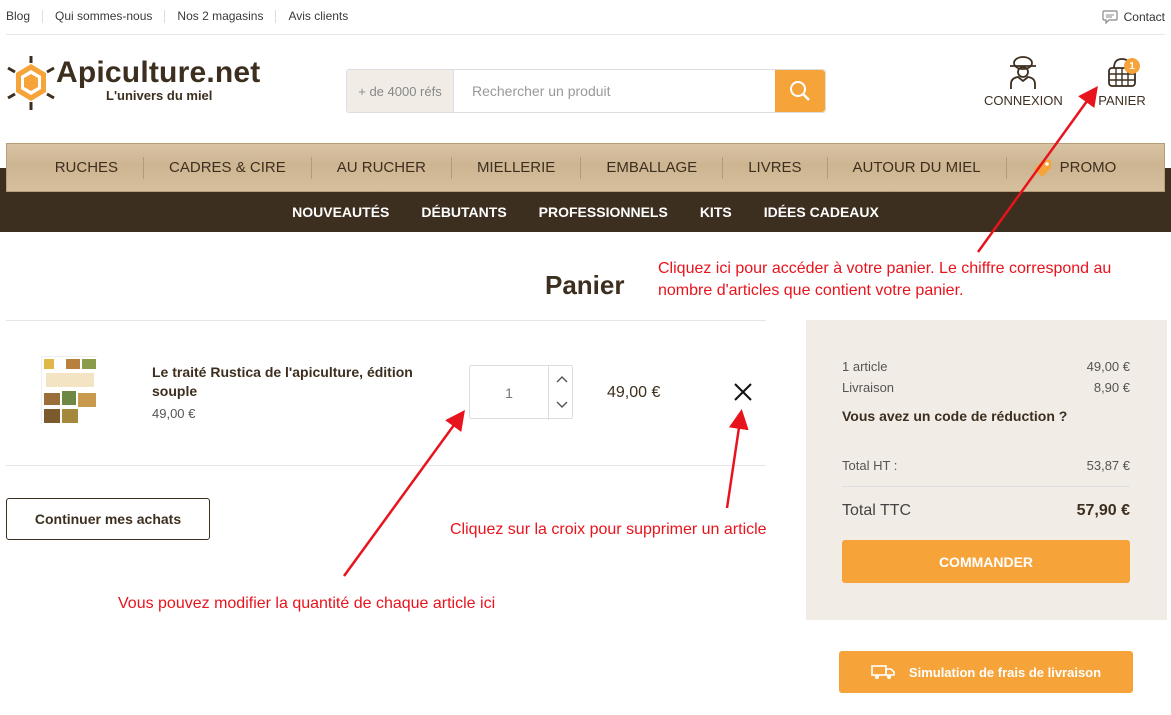  What do you see at coordinates (865, 366) in the screenshot?
I see `summary-articles-label: 1 article` at bounding box center [865, 366].